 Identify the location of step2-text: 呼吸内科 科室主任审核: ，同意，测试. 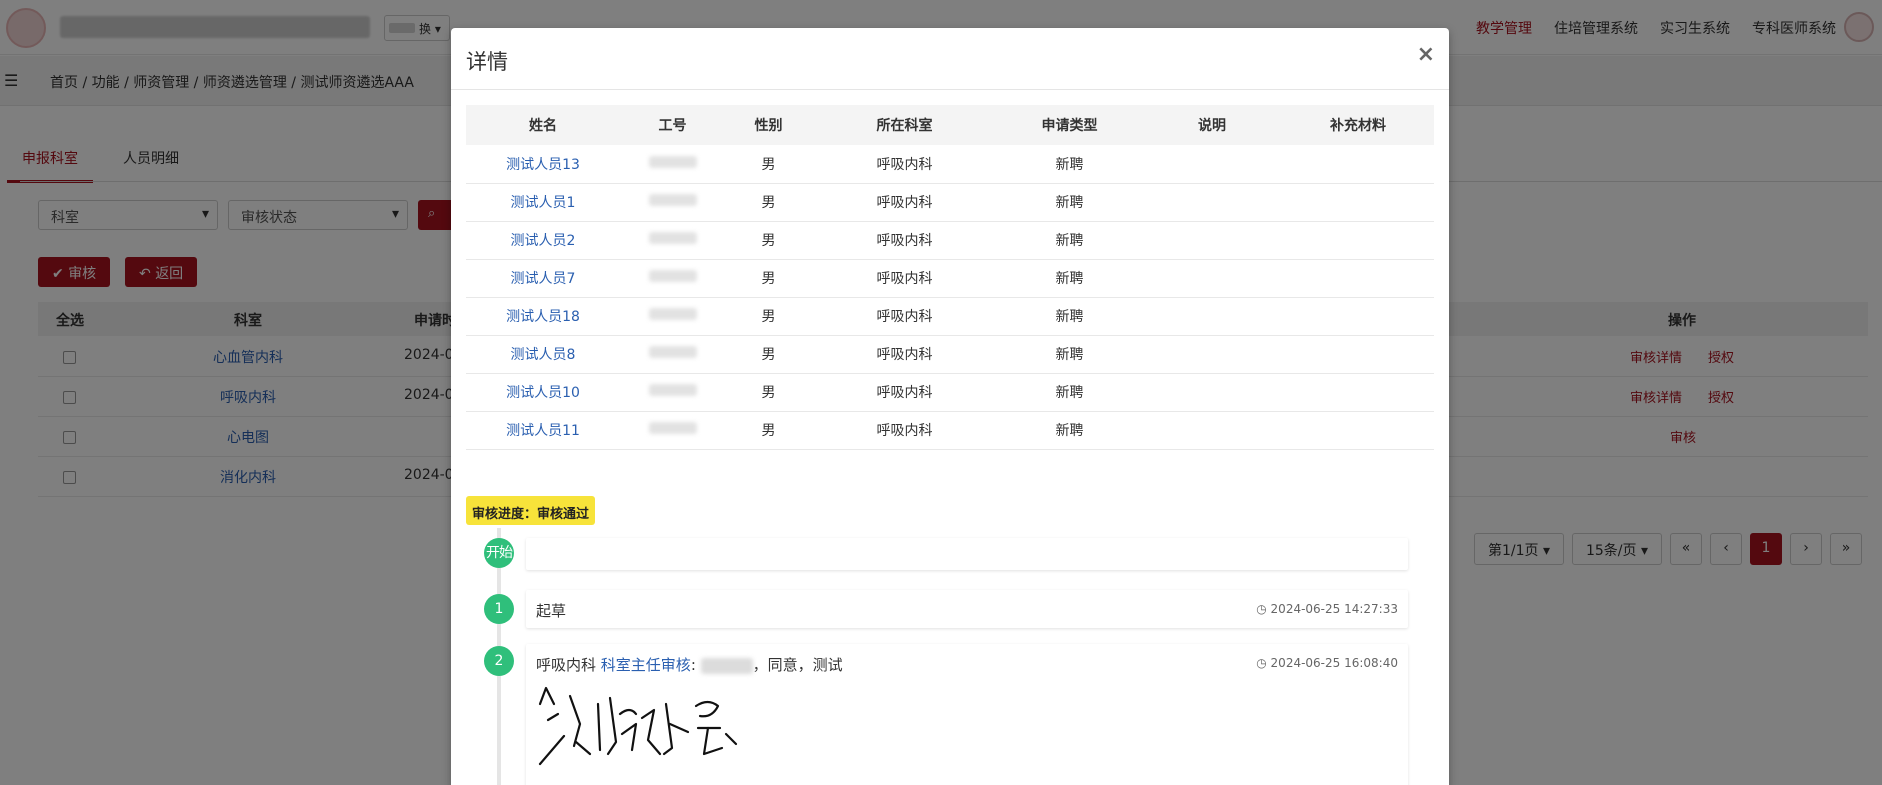
(689, 664).